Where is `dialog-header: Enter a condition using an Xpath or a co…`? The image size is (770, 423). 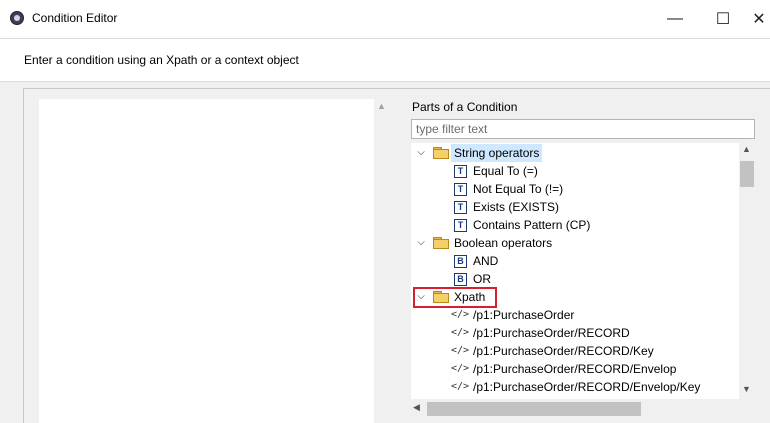
dialog-header: Enter a condition using an Xpath or a co… is located at coordinates (385, 60).